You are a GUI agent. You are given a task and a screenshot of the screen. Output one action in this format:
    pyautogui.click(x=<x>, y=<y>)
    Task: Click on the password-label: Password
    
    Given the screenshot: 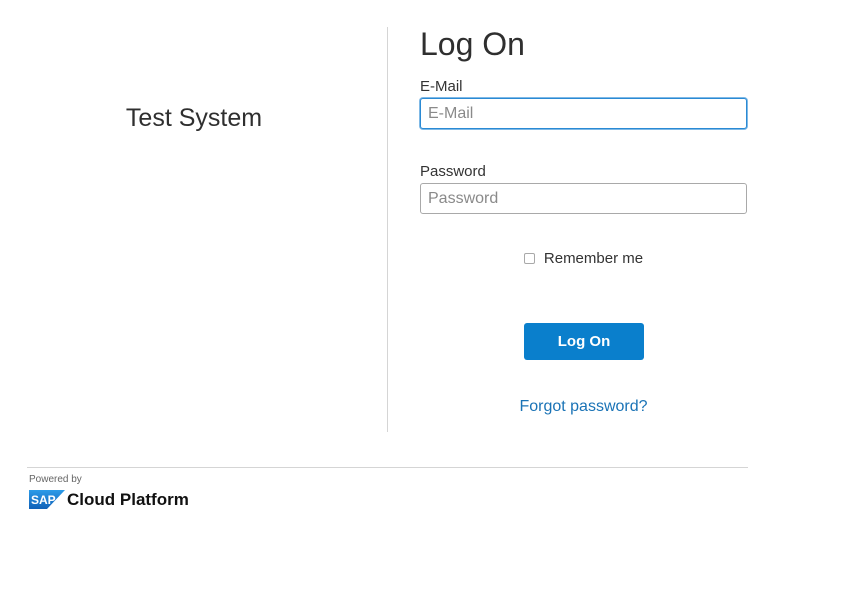 What is the action you would take?
    pyautogui.click(x=453, y=171)
    